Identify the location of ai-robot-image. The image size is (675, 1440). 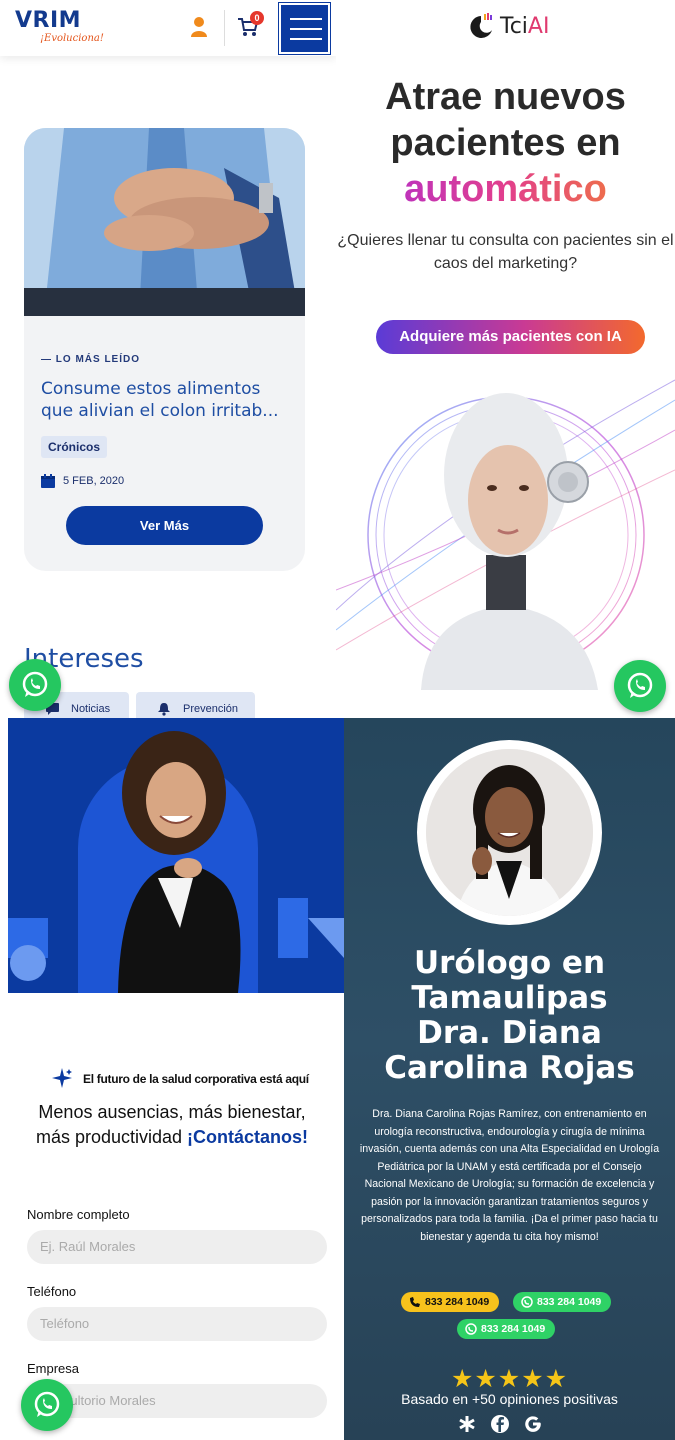
(505, 534).